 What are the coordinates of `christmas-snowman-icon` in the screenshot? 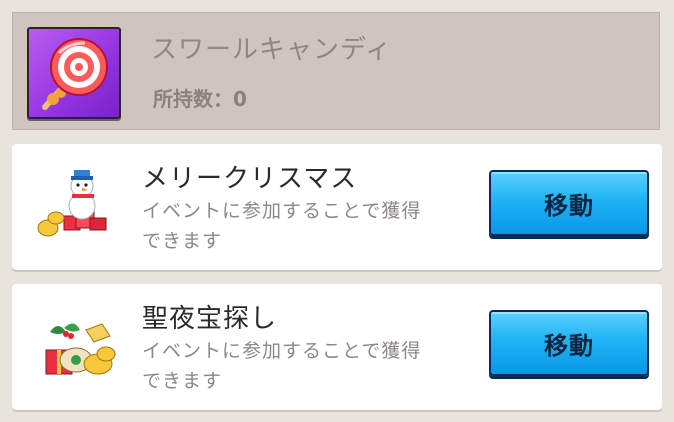 It's located at (80, 206).